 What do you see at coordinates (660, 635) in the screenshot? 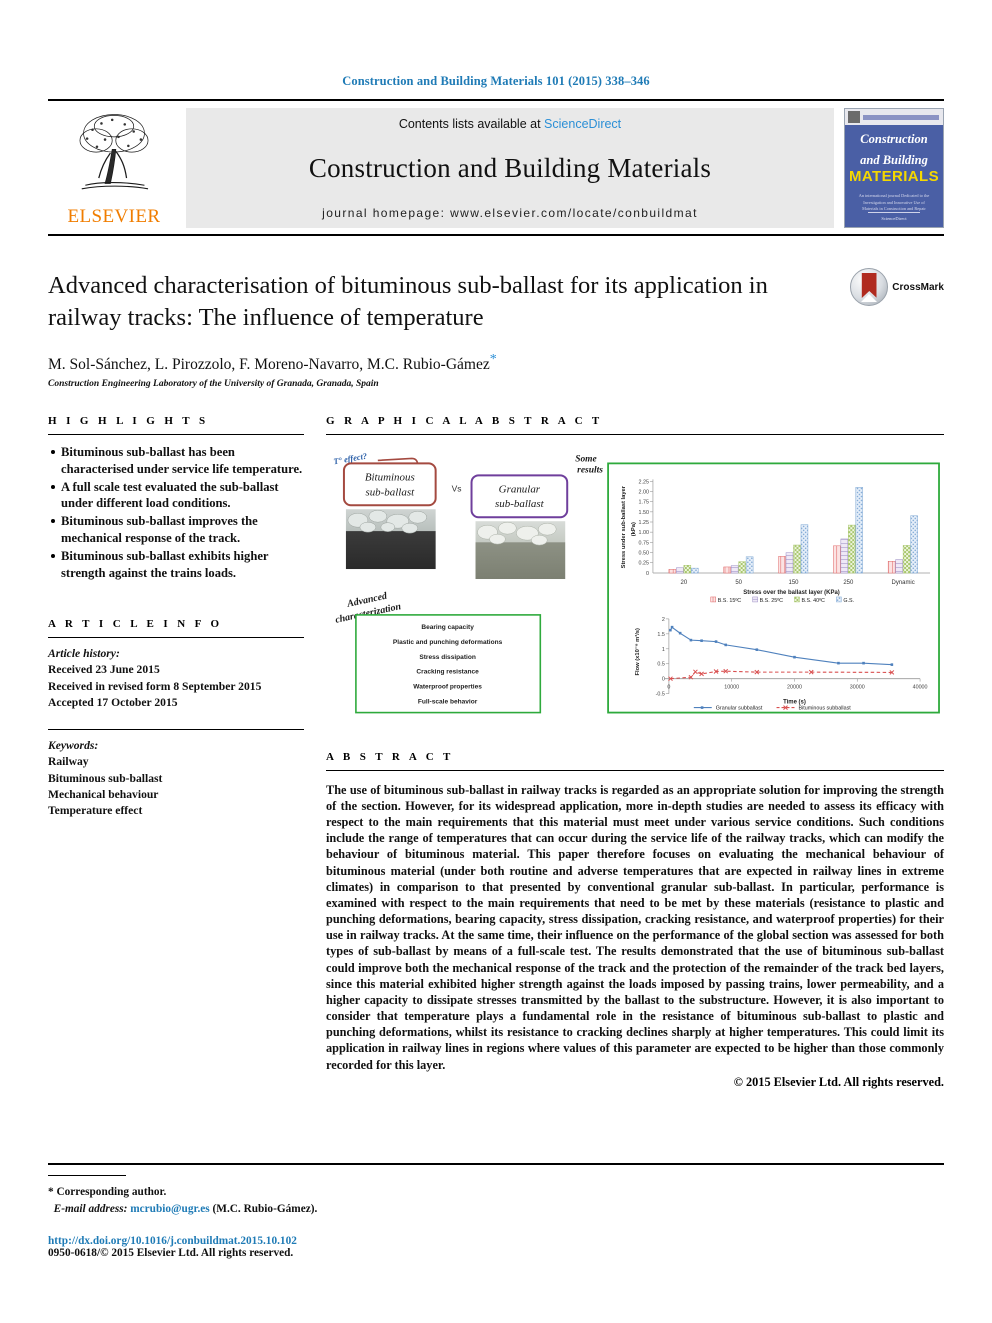
I see `line-ytick: 1.5` at bounding box center [660, 635].